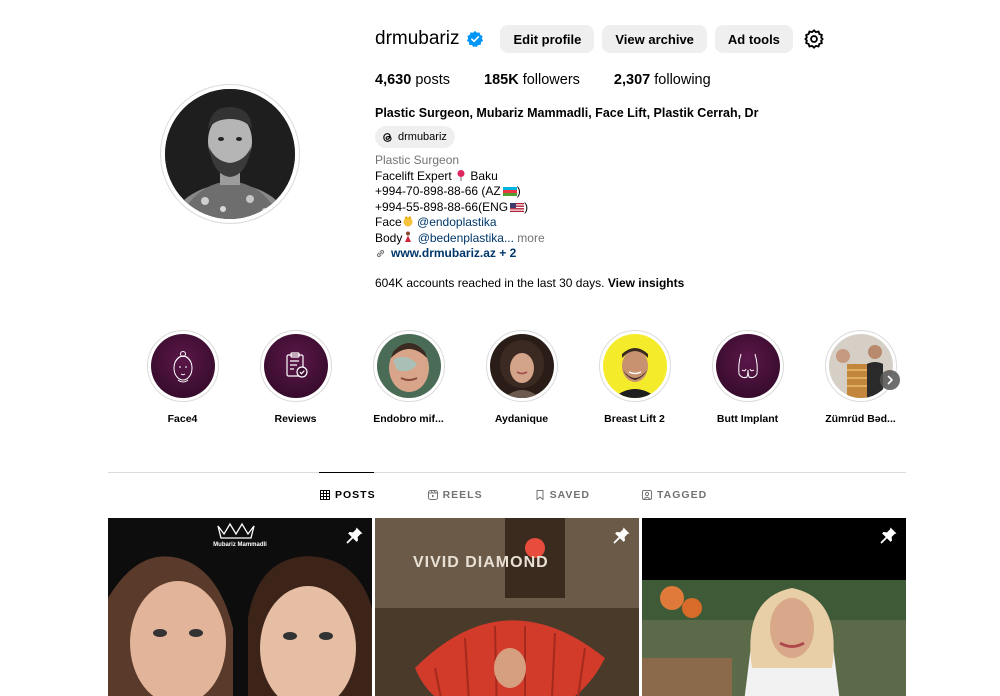 This screenshot has width=1000, height=696. I want to click on ad-tools-button: Ad tools, so click(753, 39).